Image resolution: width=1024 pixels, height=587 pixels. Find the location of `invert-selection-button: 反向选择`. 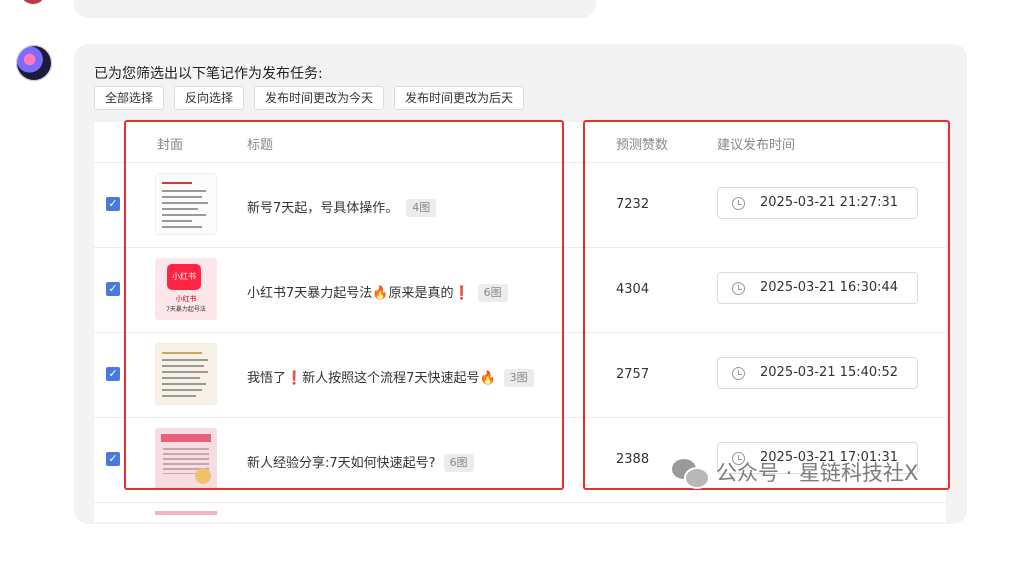

invert-selection-button: 反向选择 is located at coordinates (209, 98).